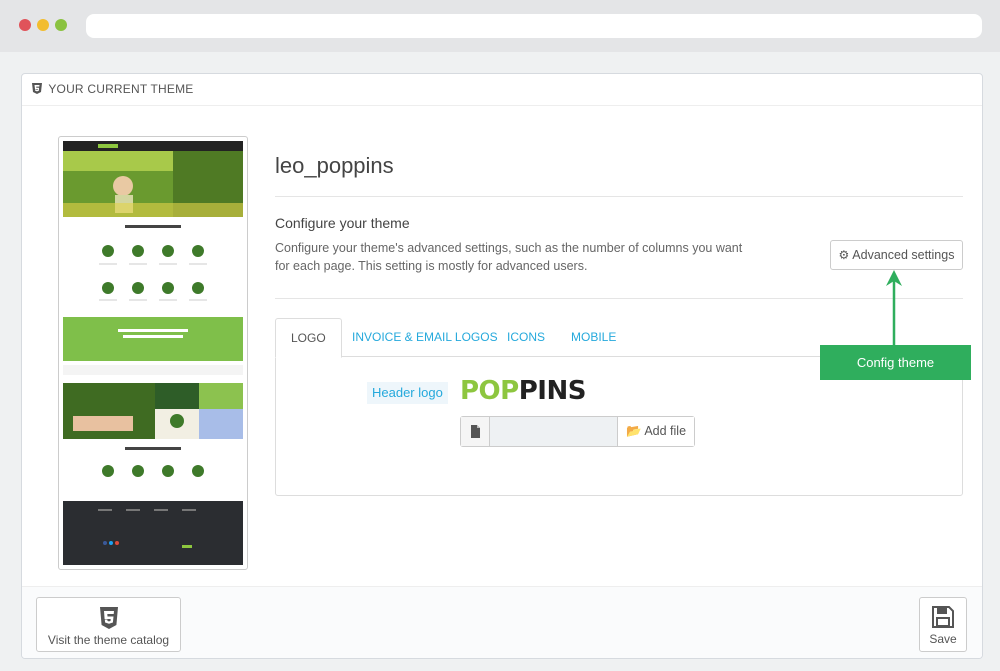 This screenshot has height=671, width=1000. What do you see at coordinates (943, 617) in the screenshot?
I see `save-icon` at bounding box center [943, 617].